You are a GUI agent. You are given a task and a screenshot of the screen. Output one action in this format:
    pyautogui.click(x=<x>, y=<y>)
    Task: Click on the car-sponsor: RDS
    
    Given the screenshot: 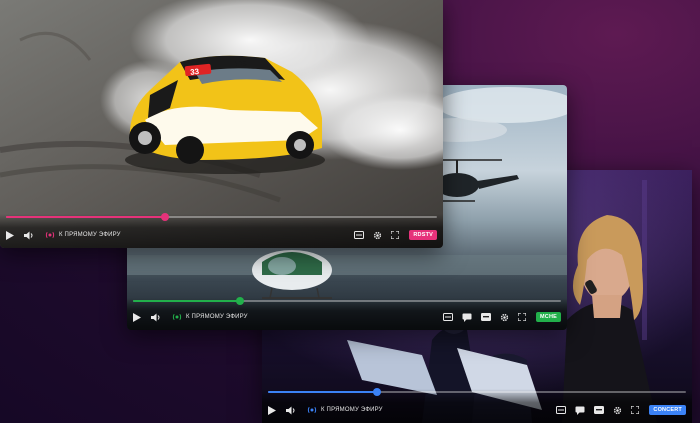 What is the action you would take?
    pyautogui.click(x=239, y=64)
    